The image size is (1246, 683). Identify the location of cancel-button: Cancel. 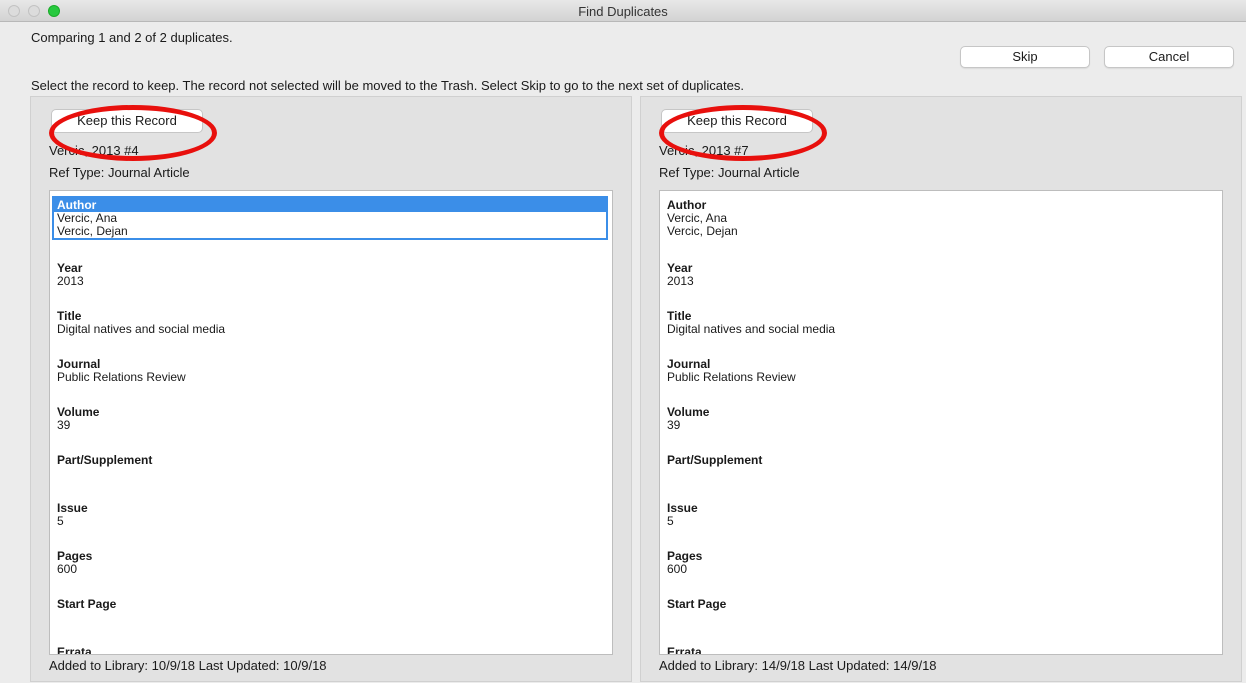
(1169, 57).